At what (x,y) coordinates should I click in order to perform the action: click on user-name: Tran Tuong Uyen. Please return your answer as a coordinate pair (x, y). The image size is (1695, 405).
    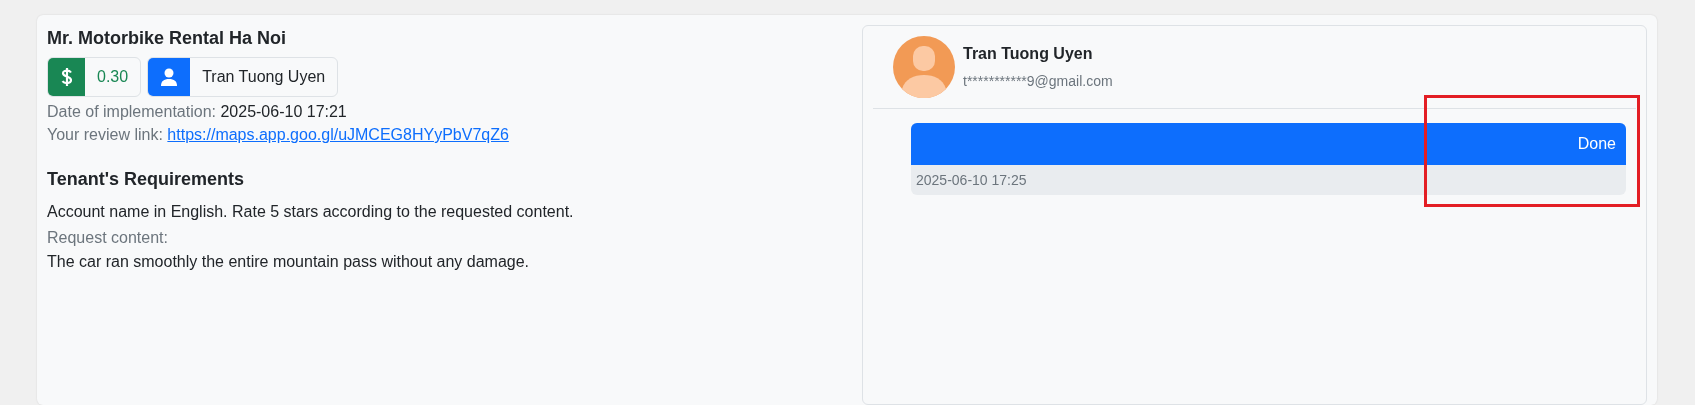
    Looking at the image, I should click on (1028, 54).